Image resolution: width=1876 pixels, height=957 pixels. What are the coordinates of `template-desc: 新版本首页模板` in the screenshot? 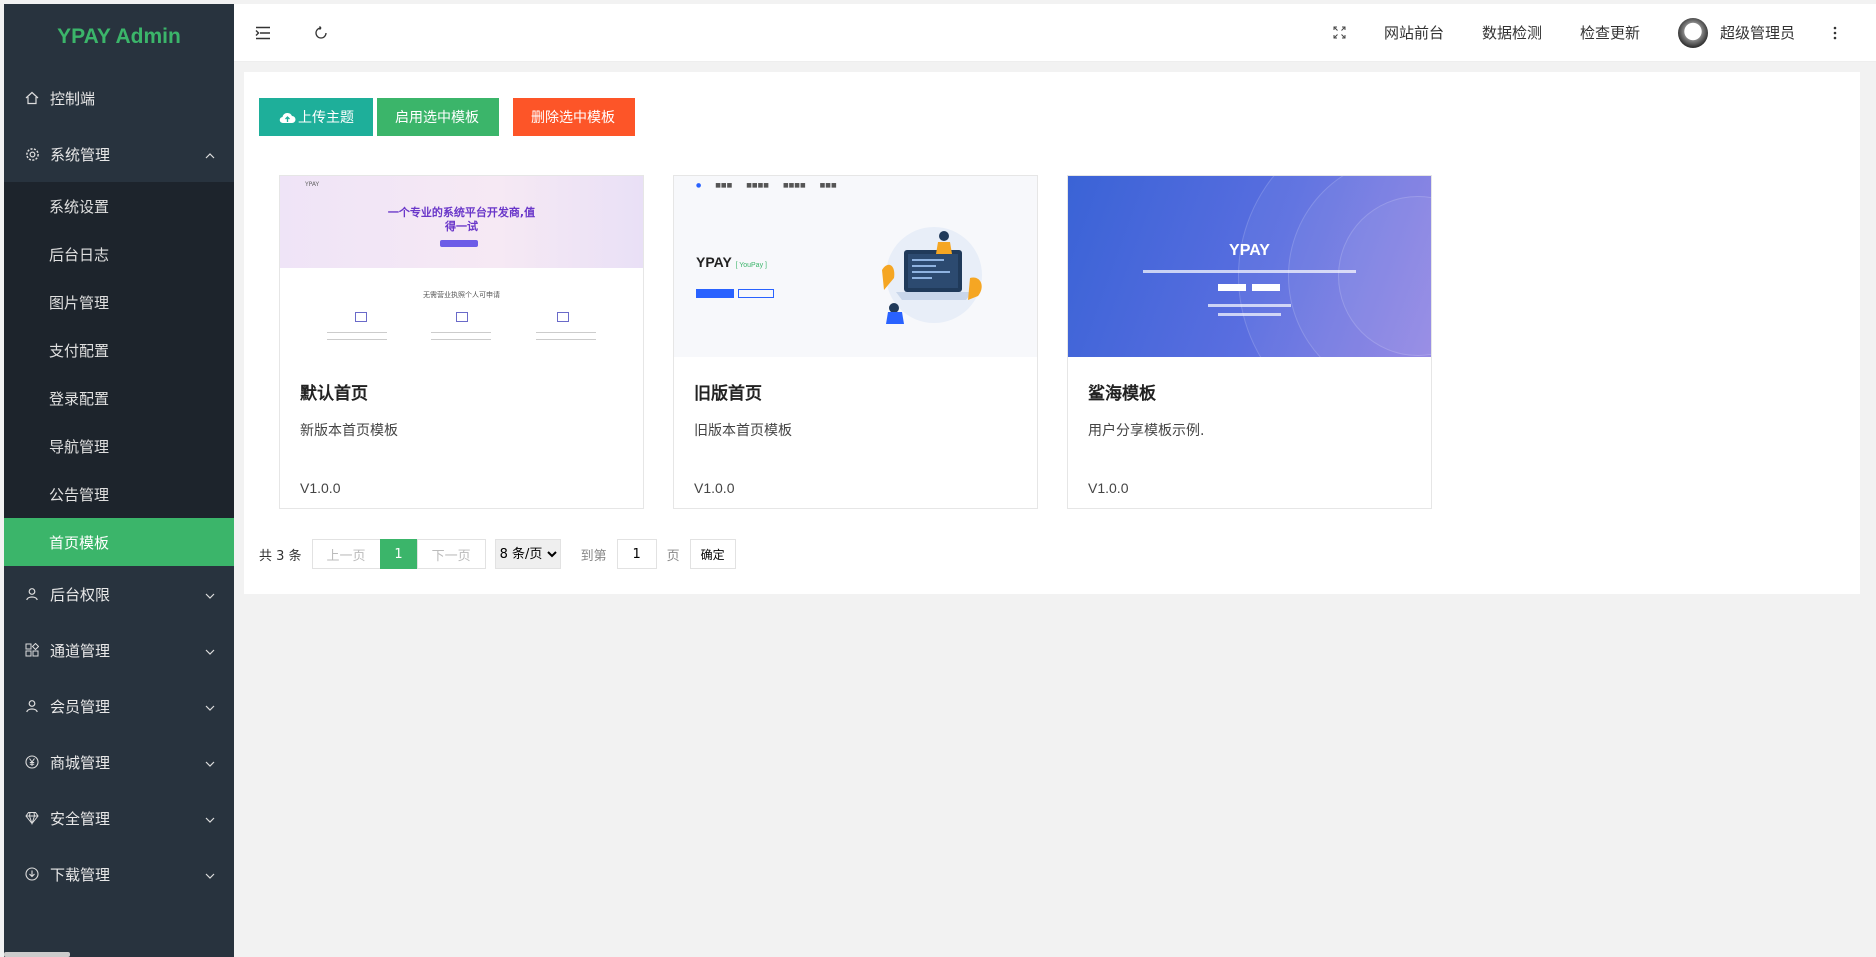 It's located at (349, 431).